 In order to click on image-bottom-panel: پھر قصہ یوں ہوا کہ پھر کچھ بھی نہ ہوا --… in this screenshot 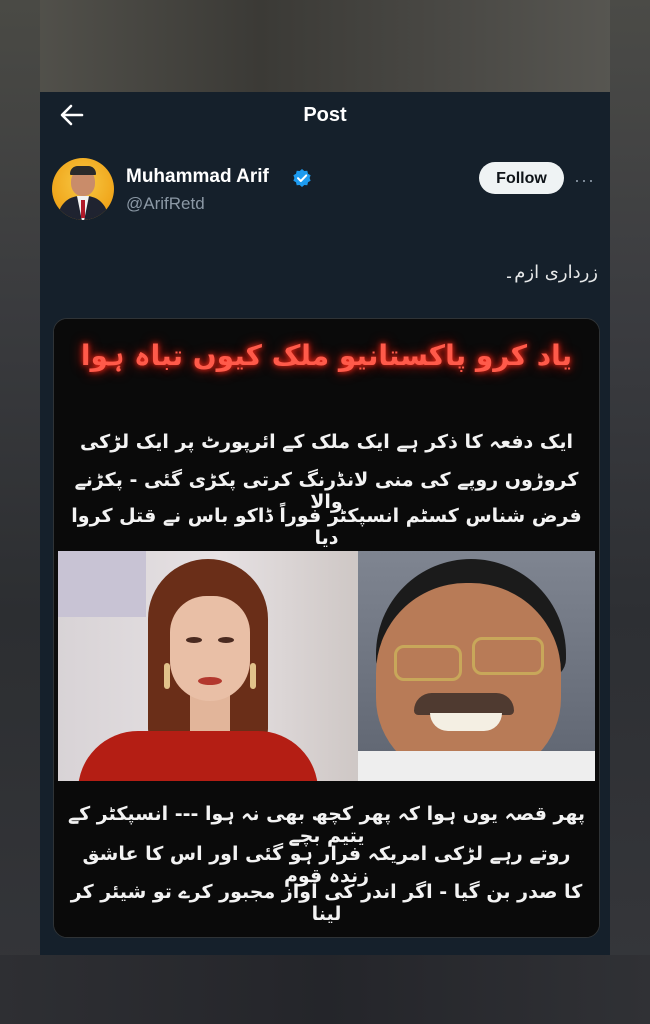, I will do `click(326, 859)`.